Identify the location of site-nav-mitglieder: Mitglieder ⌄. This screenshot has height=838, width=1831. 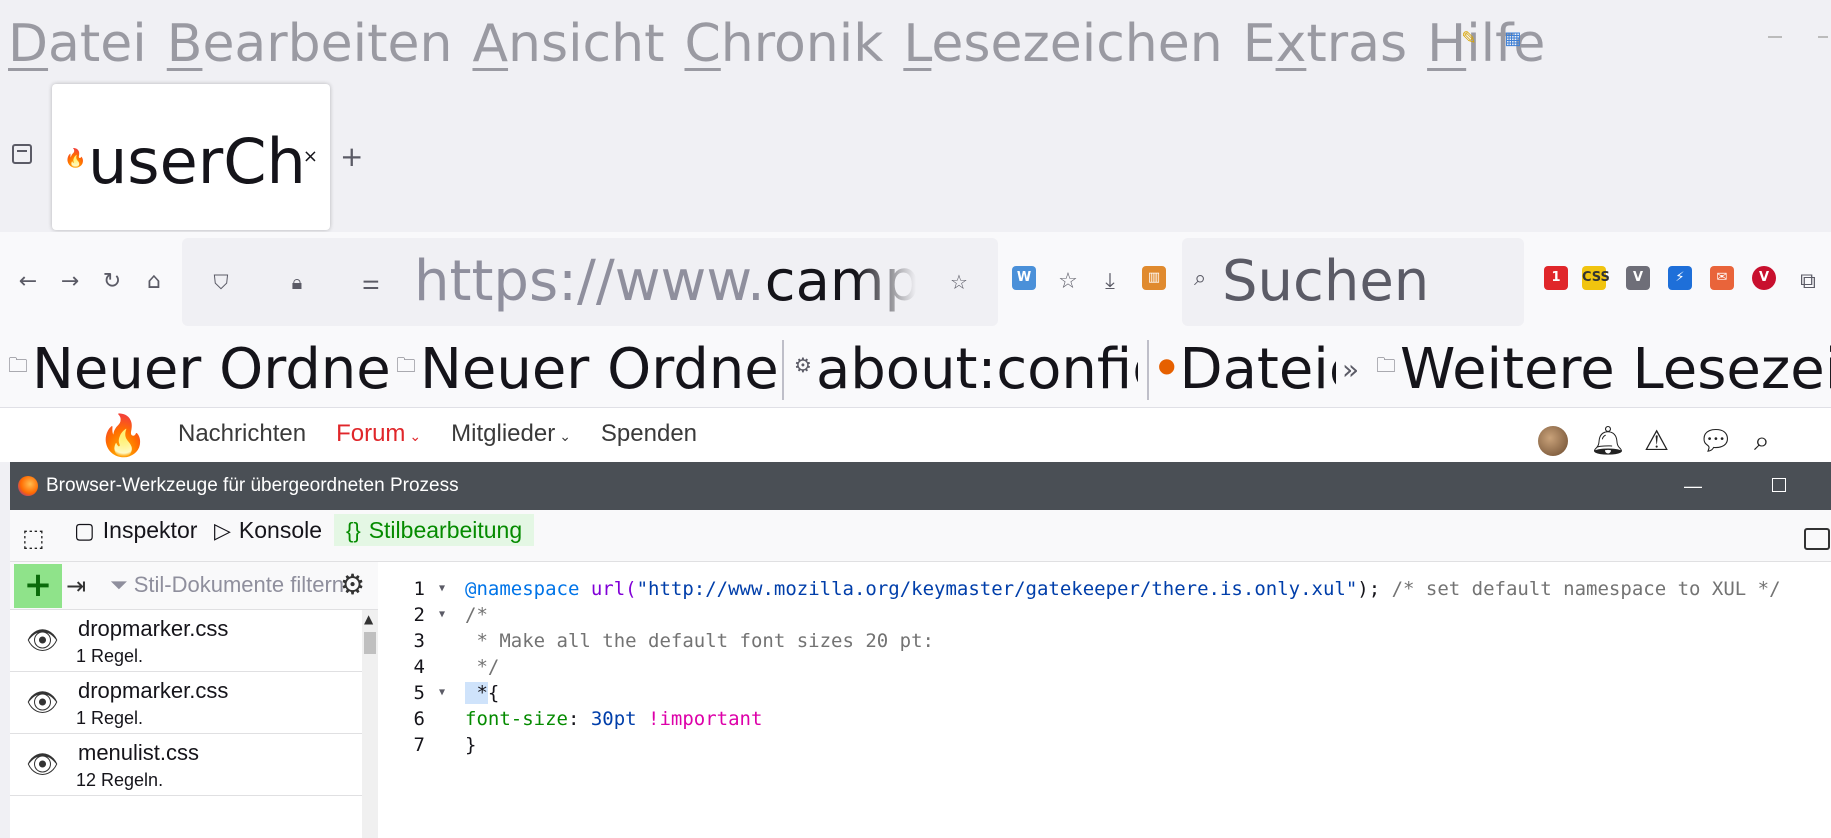
(511, 434).